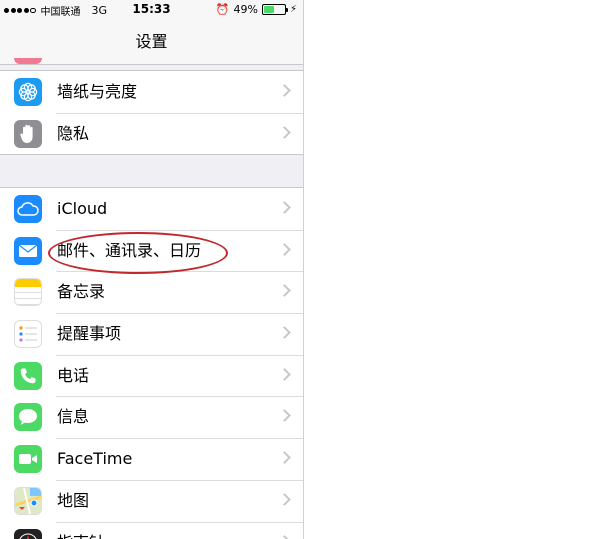  Describe the element at coordinates (151, 530) in the screenshot. I see `settings-row-compass: 指南针` at that location.